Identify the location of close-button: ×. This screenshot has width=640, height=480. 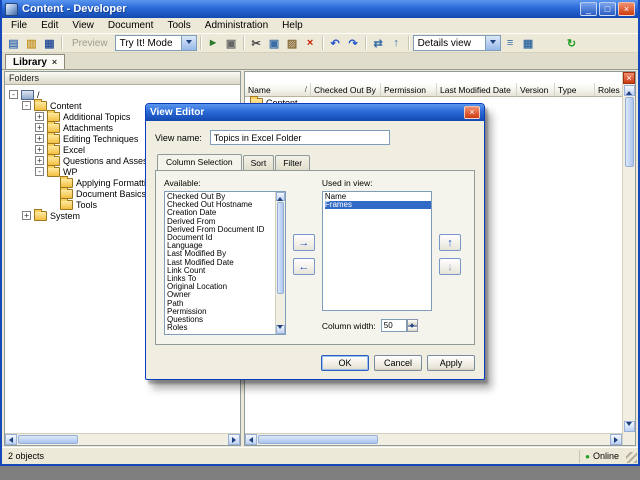
(626, 9).